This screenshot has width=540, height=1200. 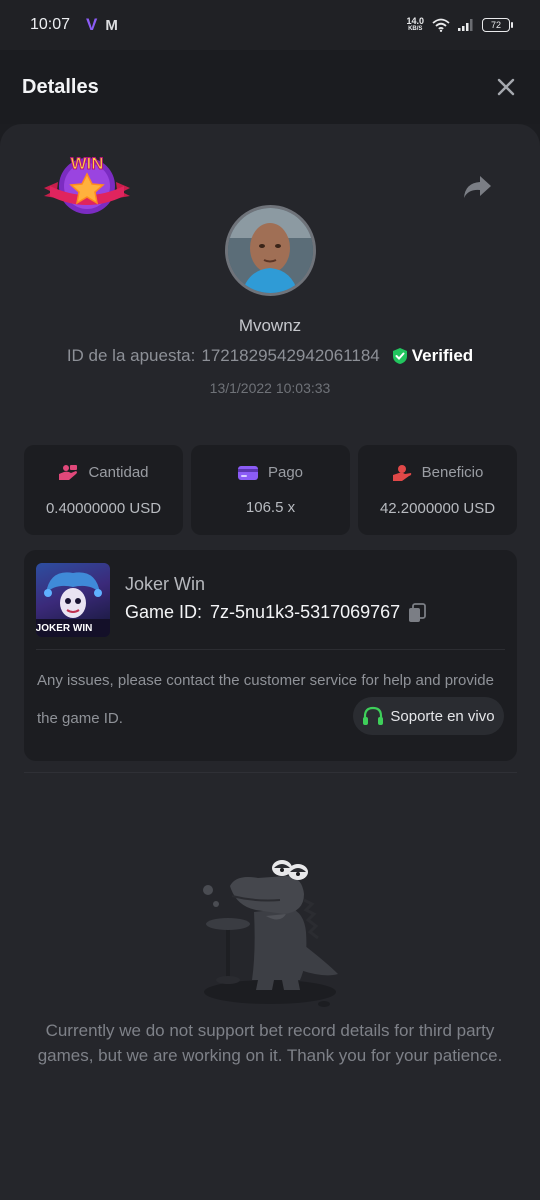 What do you see at coordinates (73, 604) in the screenshot?
I see `joker-thumbnail-art: JOKER WIN` at bounding box center [73, 604].